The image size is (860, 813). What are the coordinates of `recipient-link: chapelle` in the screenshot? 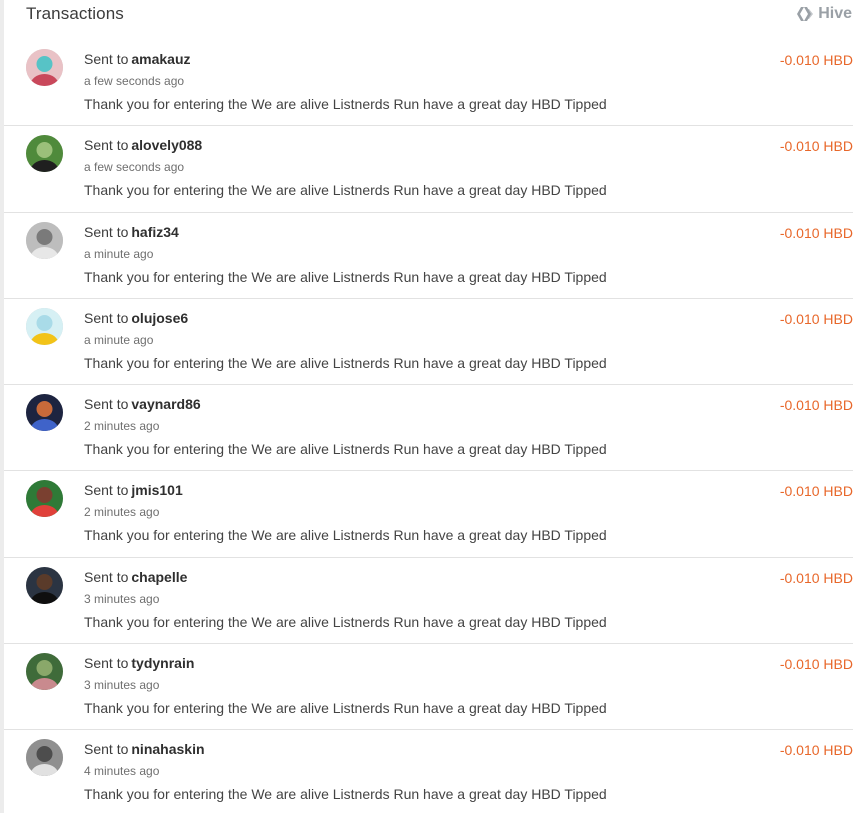 It's located at (159, 577).